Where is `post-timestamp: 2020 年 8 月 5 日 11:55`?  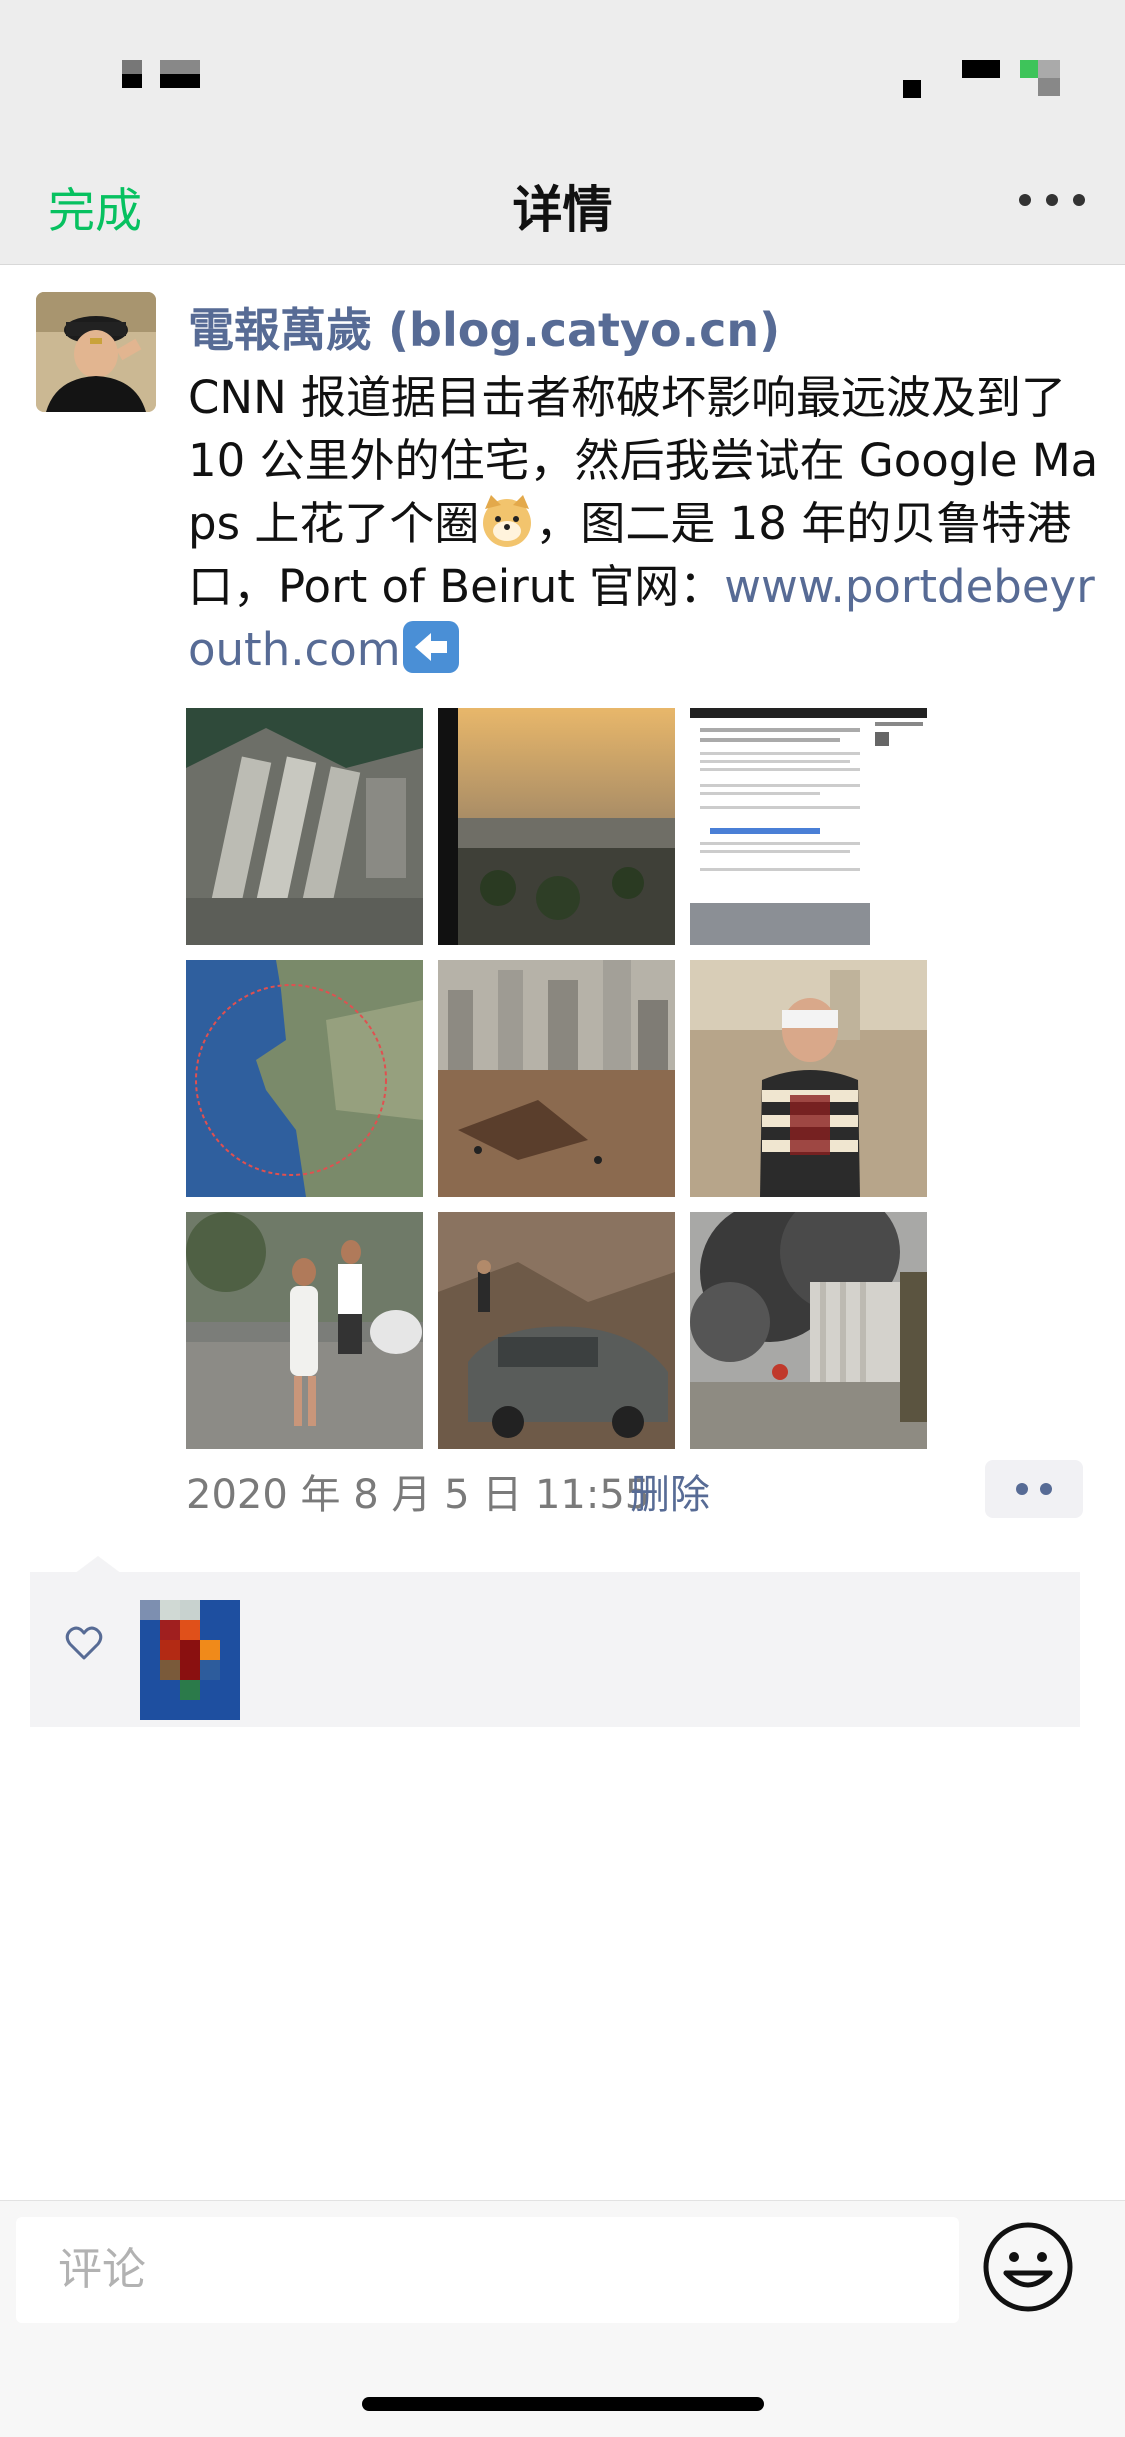
post-timestamp: 2020 年 8 月 5 日 11:55 is located at coordinates (418, 1495).